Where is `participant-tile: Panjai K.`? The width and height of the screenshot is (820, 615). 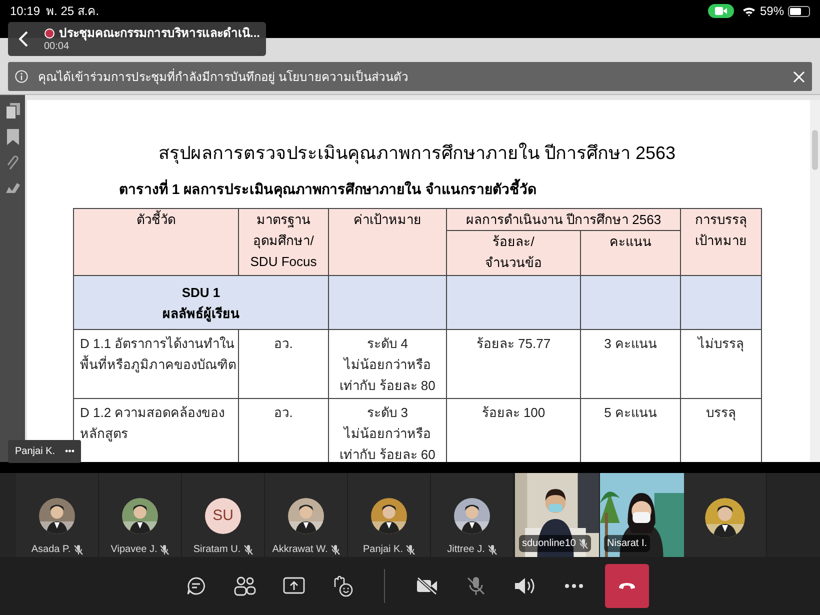
participant-tile: Panjai K. is located at coordinates (389, 515).